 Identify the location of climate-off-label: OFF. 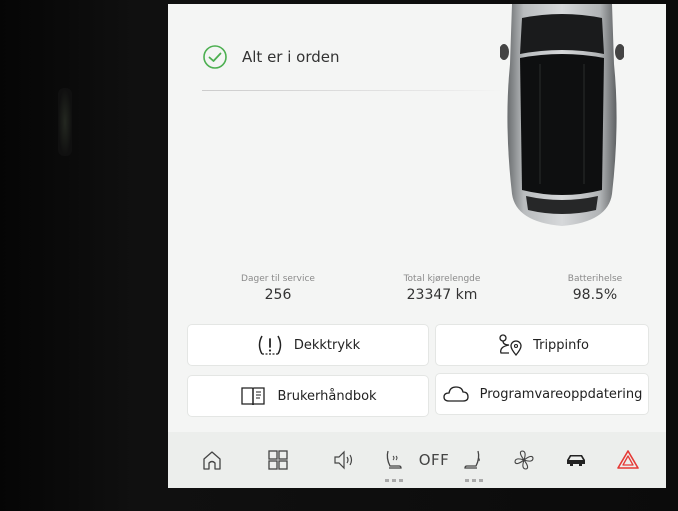
(434, 460).